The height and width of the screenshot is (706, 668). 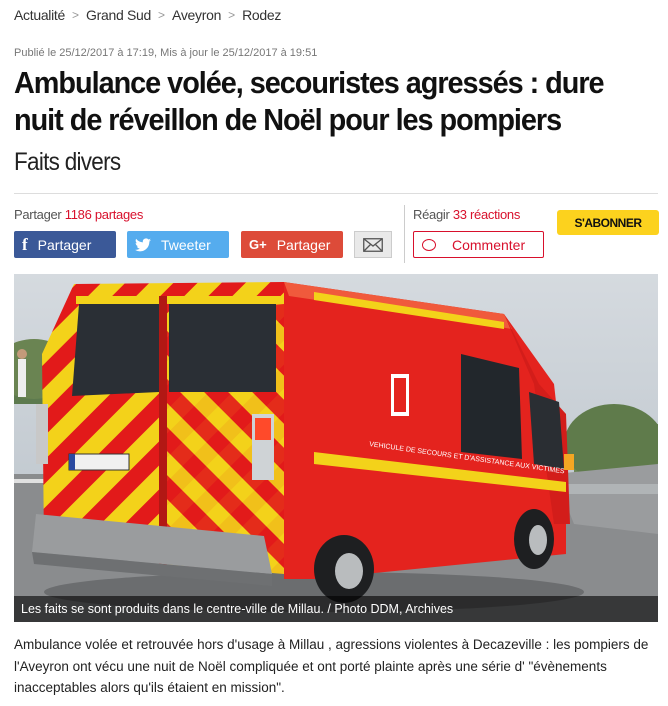 I want to click on share-label: Partager 1186 partages, so click(x=78, y=214).